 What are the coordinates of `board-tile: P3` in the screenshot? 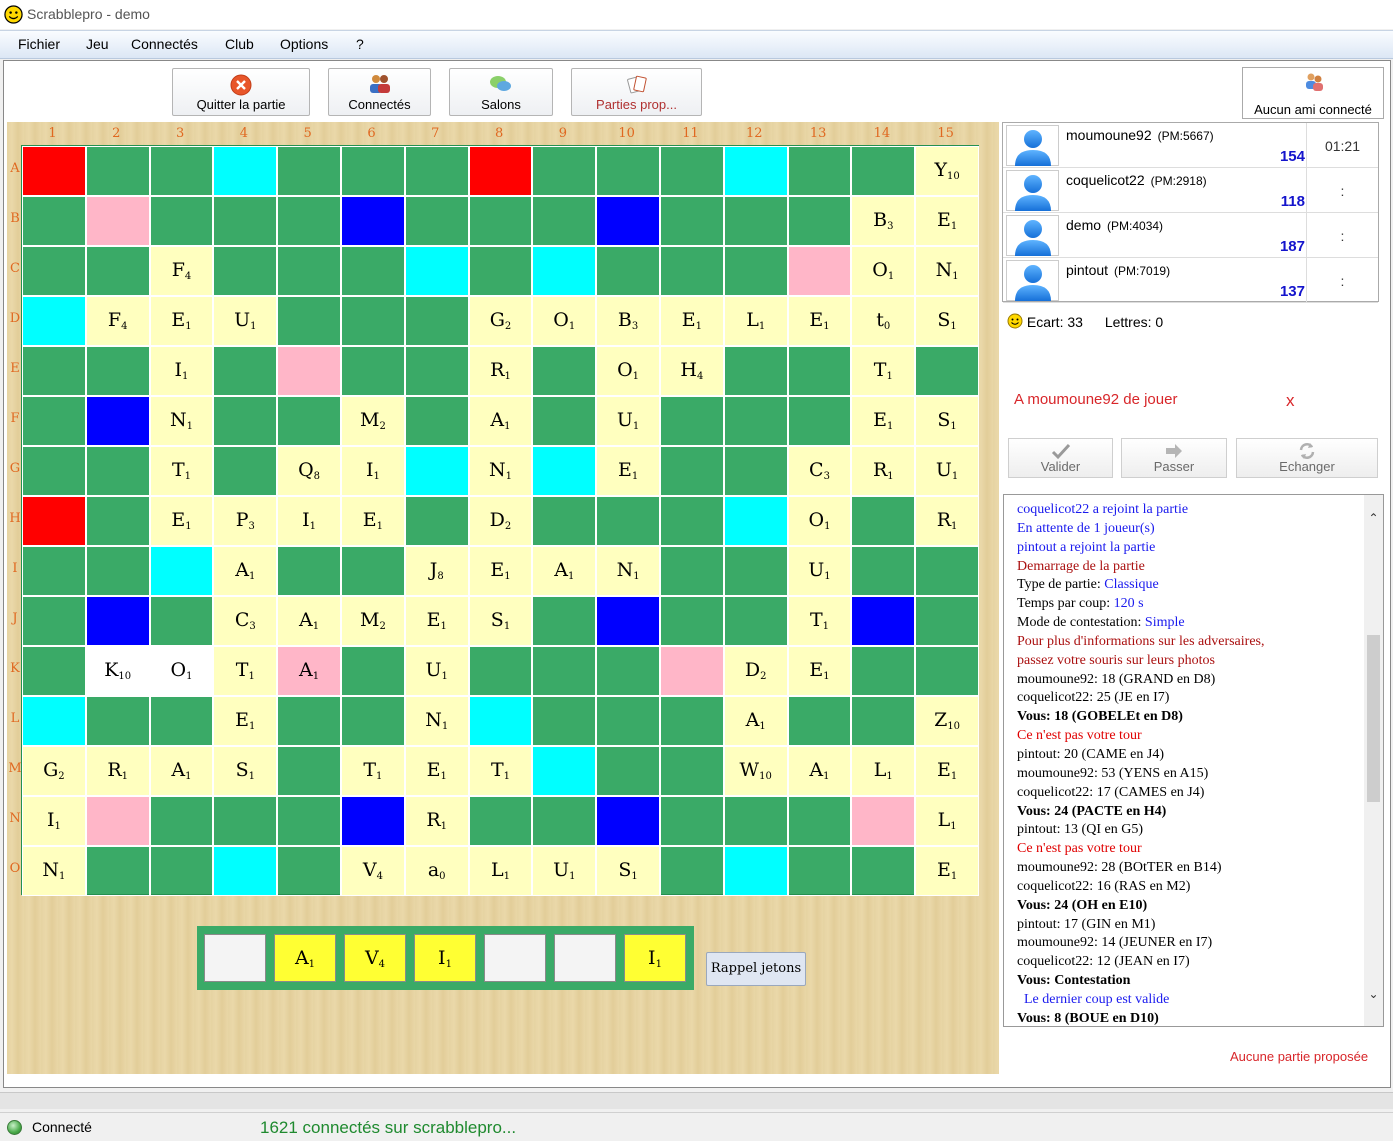 It's located at (245, 521).